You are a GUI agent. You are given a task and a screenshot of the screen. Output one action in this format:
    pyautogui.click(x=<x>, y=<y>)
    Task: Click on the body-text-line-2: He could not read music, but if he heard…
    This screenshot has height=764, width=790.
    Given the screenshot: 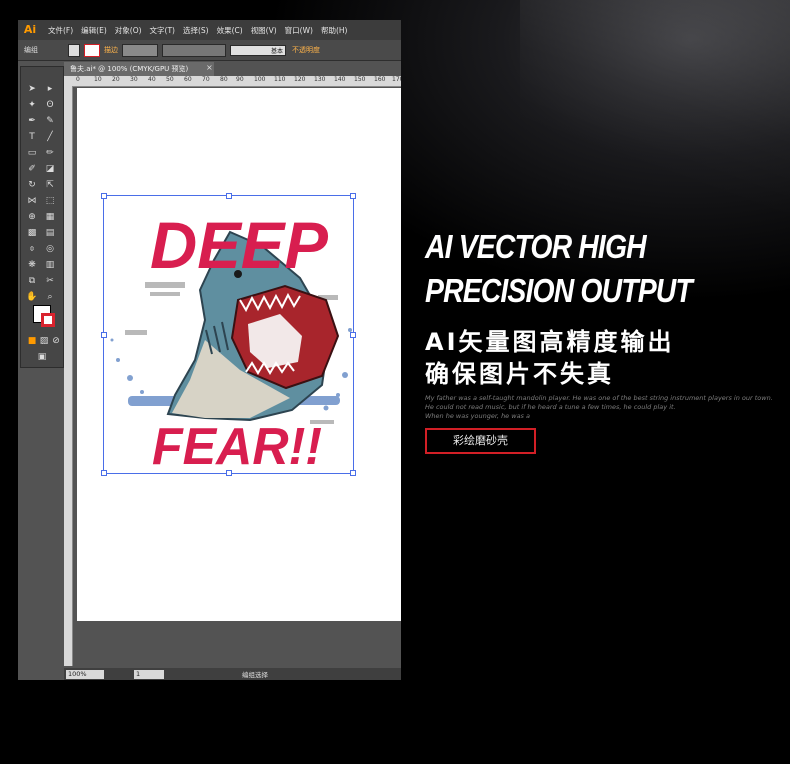 What is the action you would take?
    pyautogui.click(x=550, y=407)
    